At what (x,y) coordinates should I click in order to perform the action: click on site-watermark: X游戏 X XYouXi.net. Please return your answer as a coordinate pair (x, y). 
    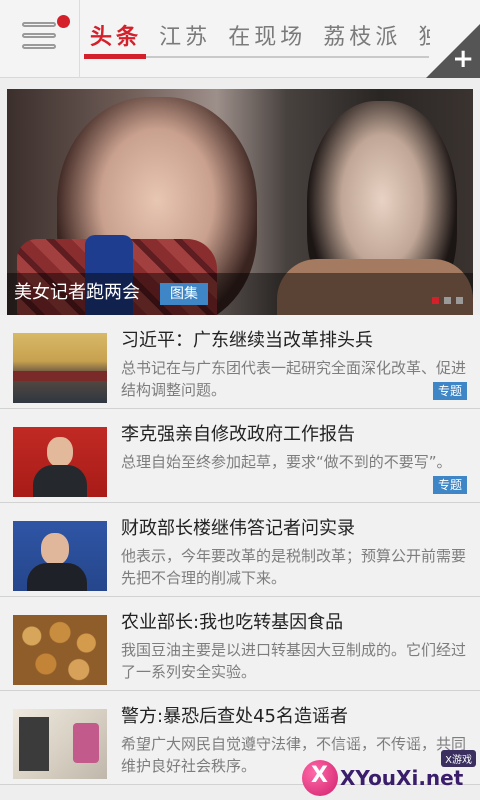
    Looking at the image, I should click on (390, 775).